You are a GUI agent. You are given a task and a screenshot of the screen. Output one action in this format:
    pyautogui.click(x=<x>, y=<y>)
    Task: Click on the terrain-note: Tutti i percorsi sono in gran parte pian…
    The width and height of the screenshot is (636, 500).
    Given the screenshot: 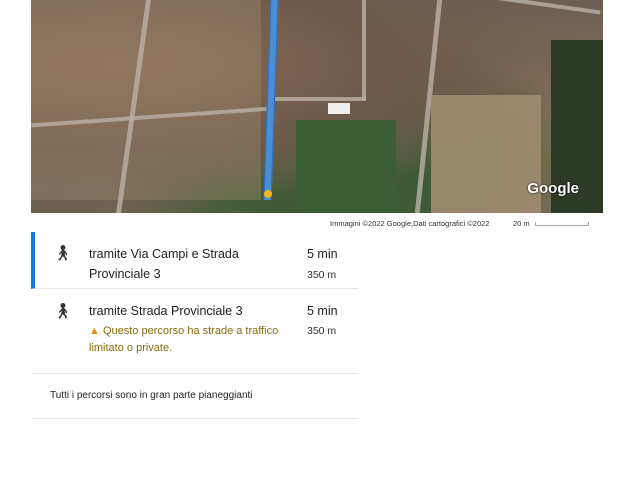 What is the action you would take?
    pyautogui.click(x=151, y=395)
    